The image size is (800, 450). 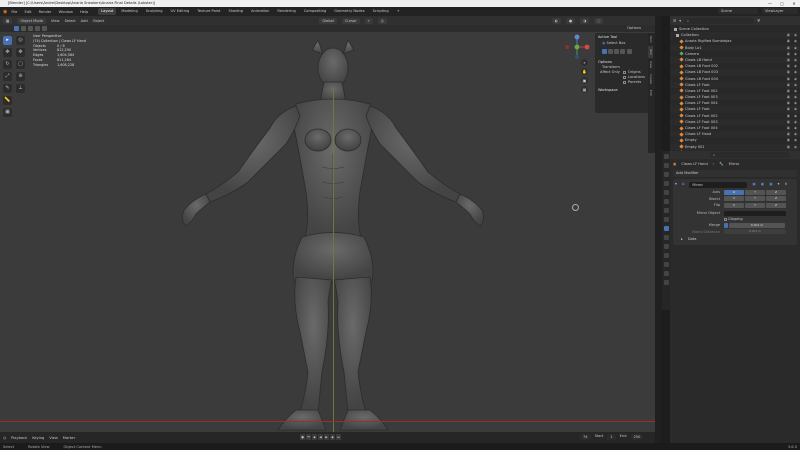 I want to click on tab-rendering: Rendering, so click(x=286, y=11).